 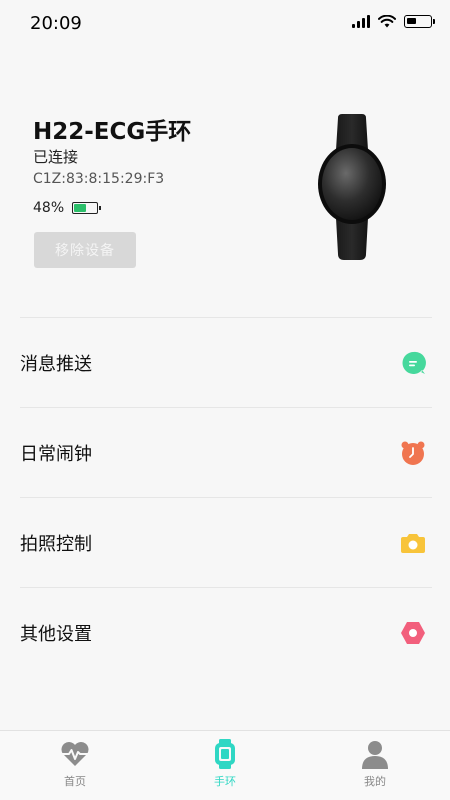 I want to click on menu-item-camera-control: 拍照控制, so click(x=226, y=542).